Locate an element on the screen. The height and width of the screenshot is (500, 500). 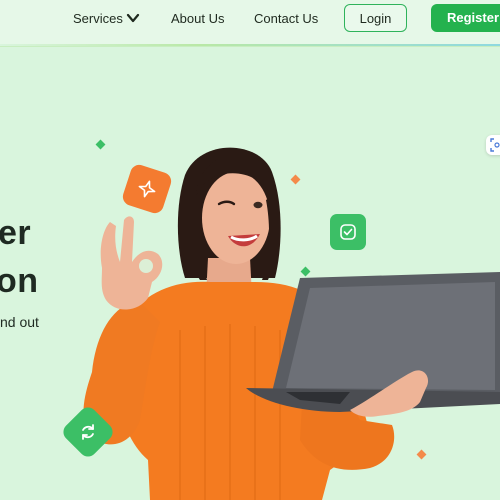
check-badge is located at coordinates (348, 232).